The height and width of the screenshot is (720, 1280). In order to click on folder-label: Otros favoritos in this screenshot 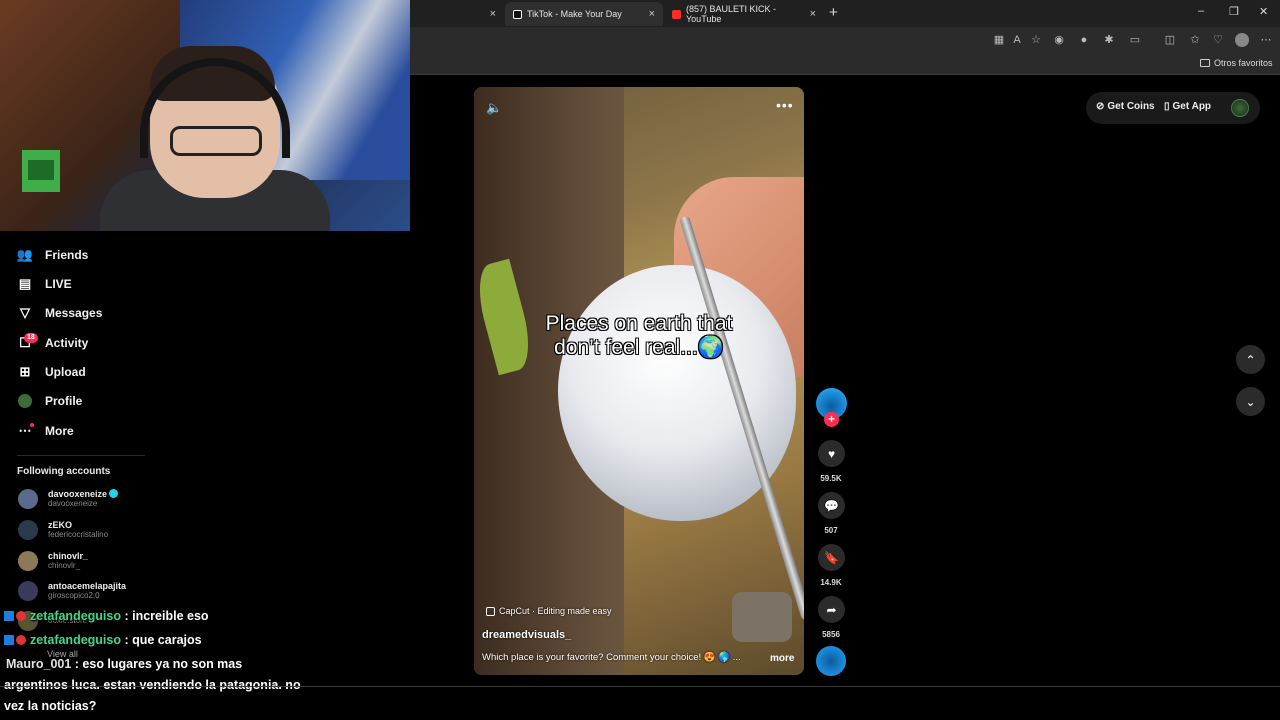, I will do `click(1243, 63)`.